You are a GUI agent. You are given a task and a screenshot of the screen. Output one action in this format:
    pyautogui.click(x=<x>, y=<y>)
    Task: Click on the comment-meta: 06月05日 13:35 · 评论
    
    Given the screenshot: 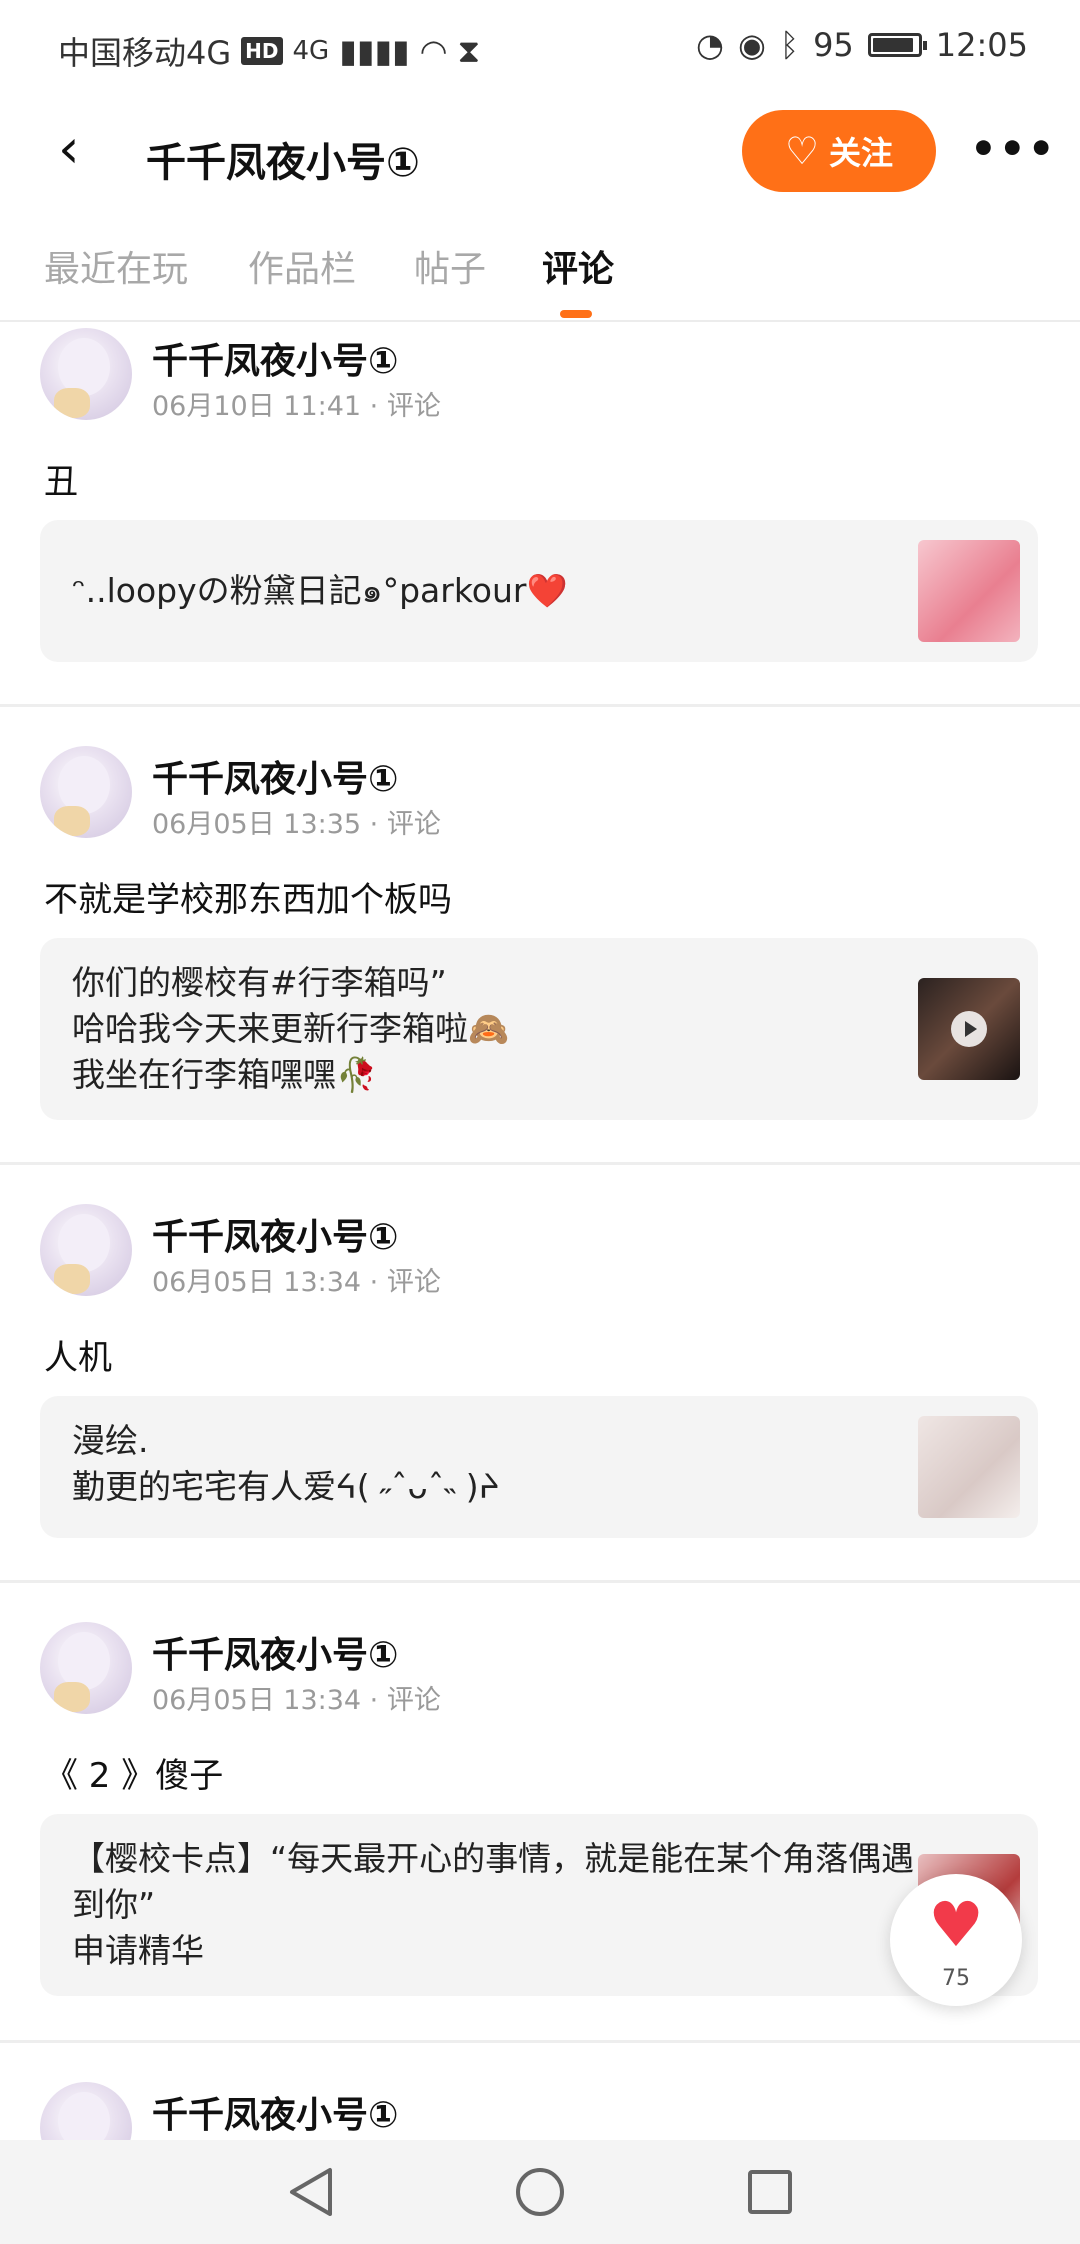 What is the action you would take?
    pyautogui.click(x=296, y=824)
    